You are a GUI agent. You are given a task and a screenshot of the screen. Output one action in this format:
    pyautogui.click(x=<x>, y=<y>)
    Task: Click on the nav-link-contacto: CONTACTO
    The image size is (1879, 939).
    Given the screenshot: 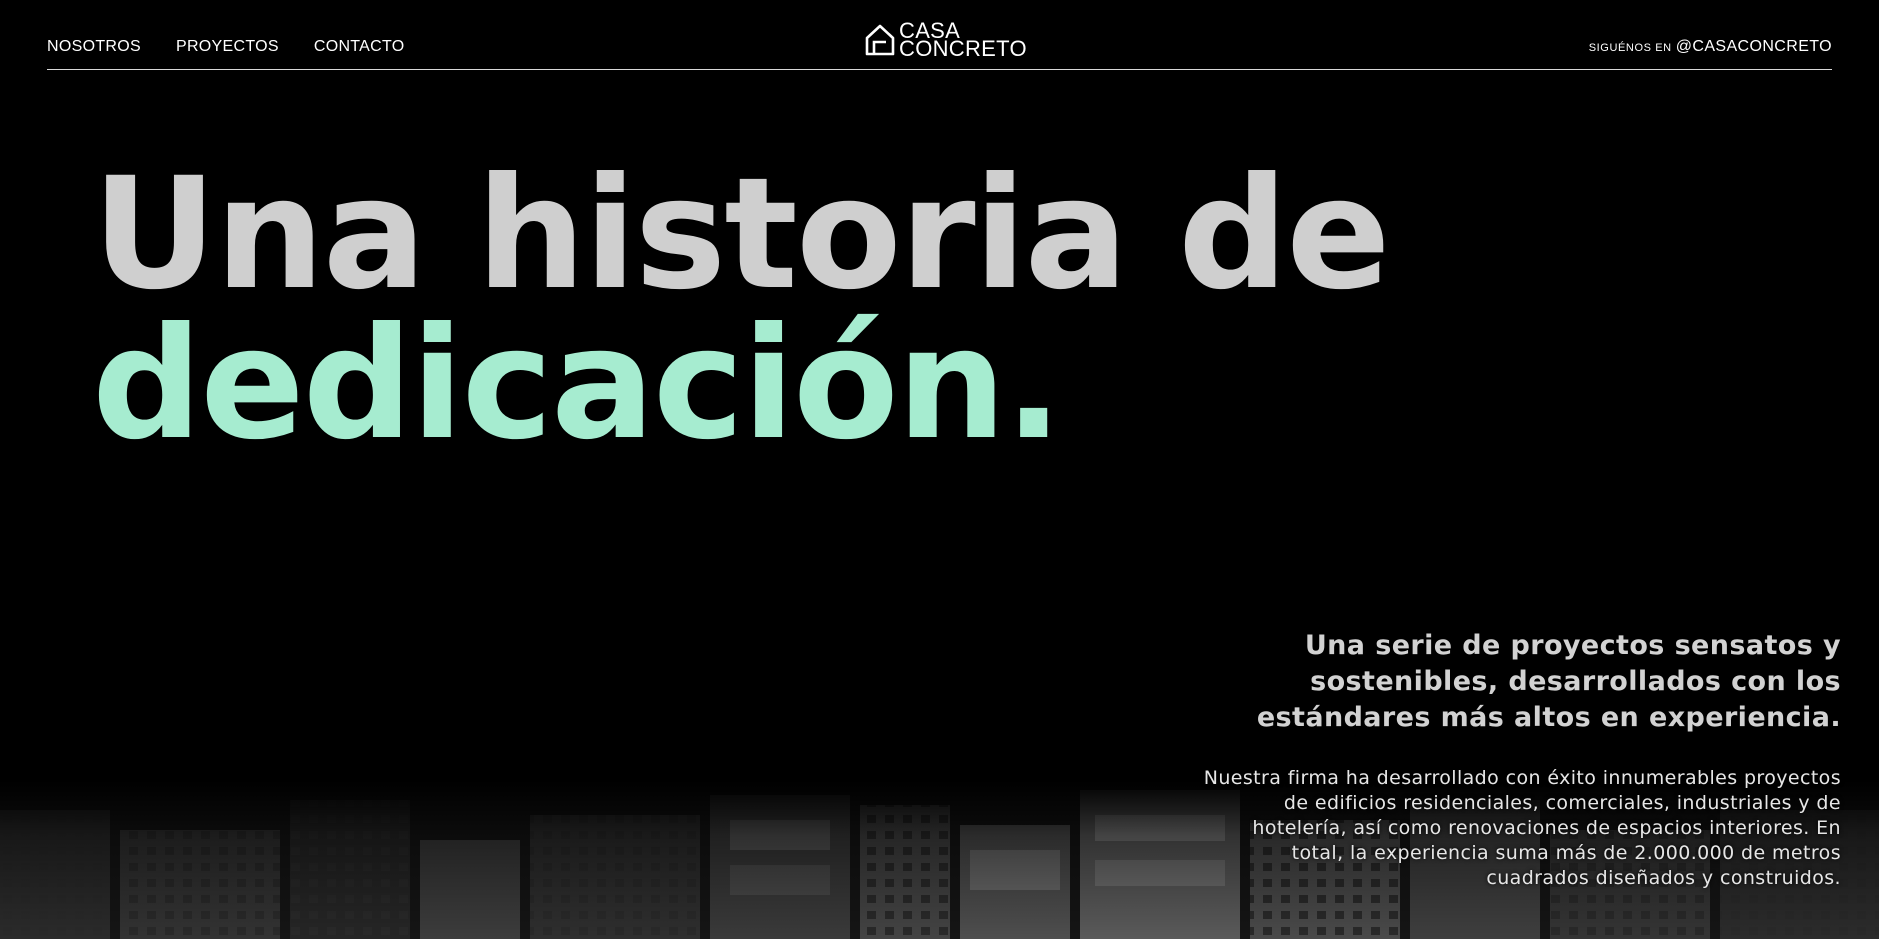 What is the action you would take?
    pyautogui.click(x=359, y=47)
    